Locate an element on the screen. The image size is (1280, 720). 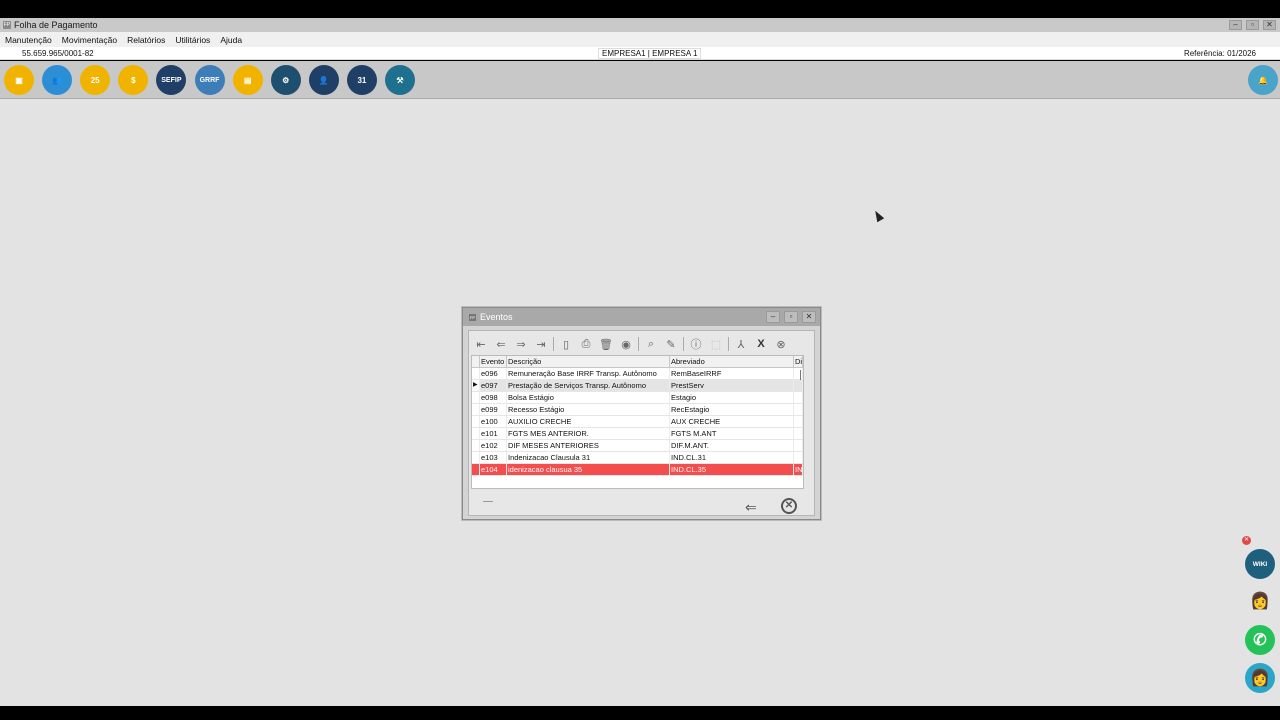
menu-manutencao: Manutenção is located at coordinates (28, 40).